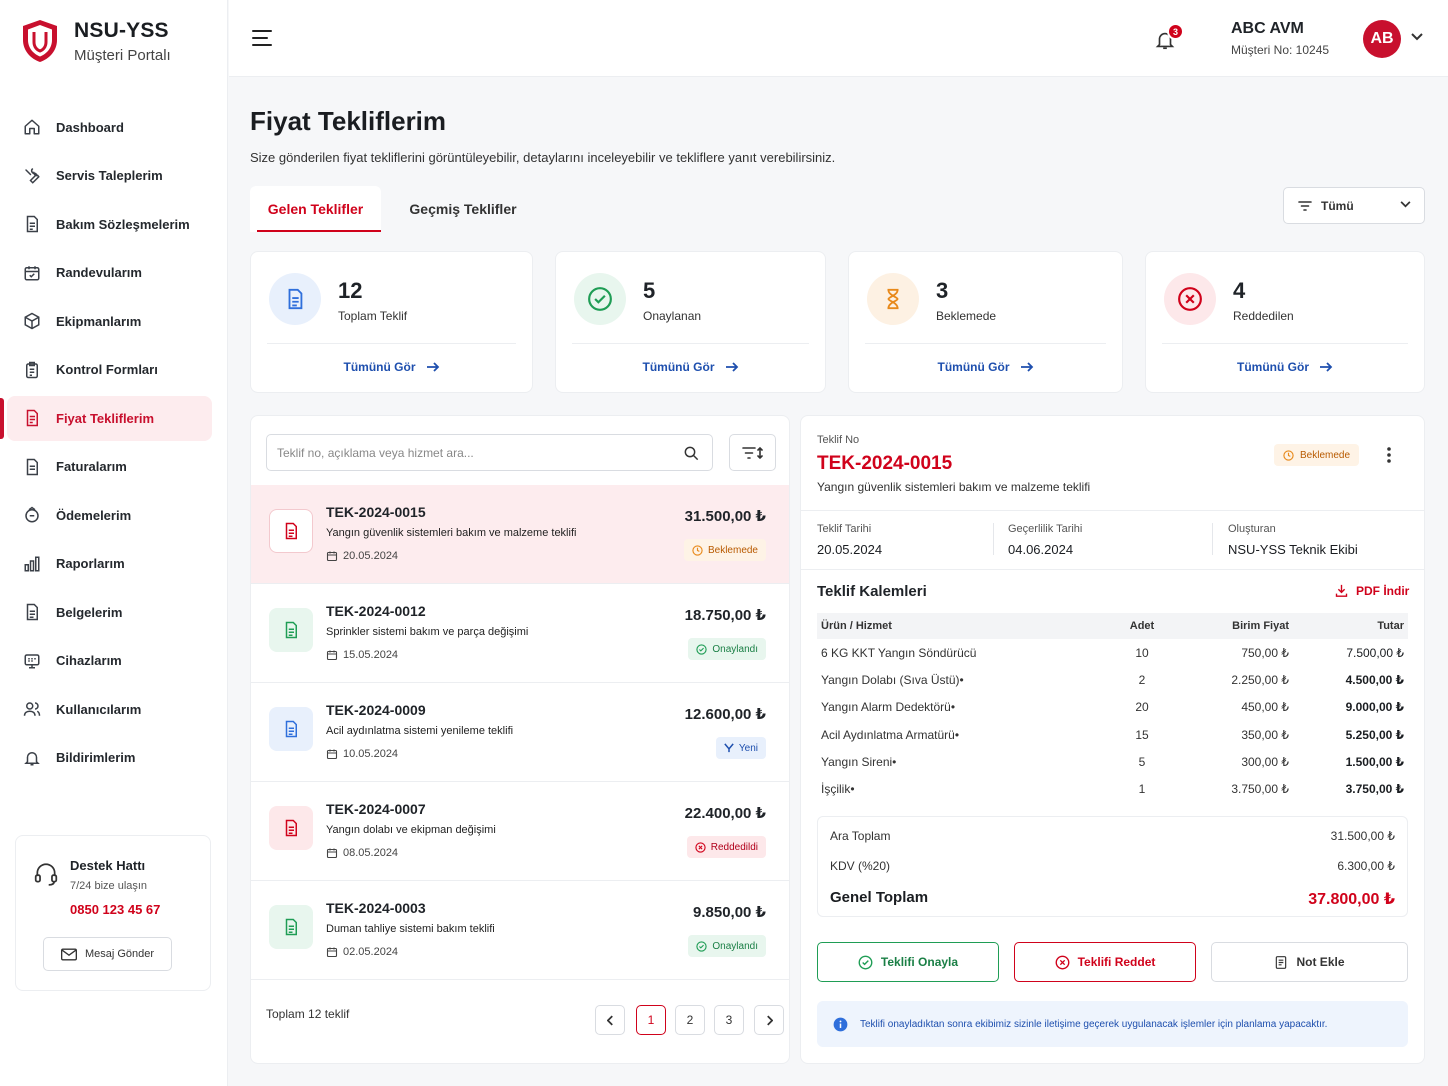 This screenshot has width=1448, height=1086. Describe the element at coordinates (651, 1020) in the screenshot. I see `pagination-page-1: 1` at that location.